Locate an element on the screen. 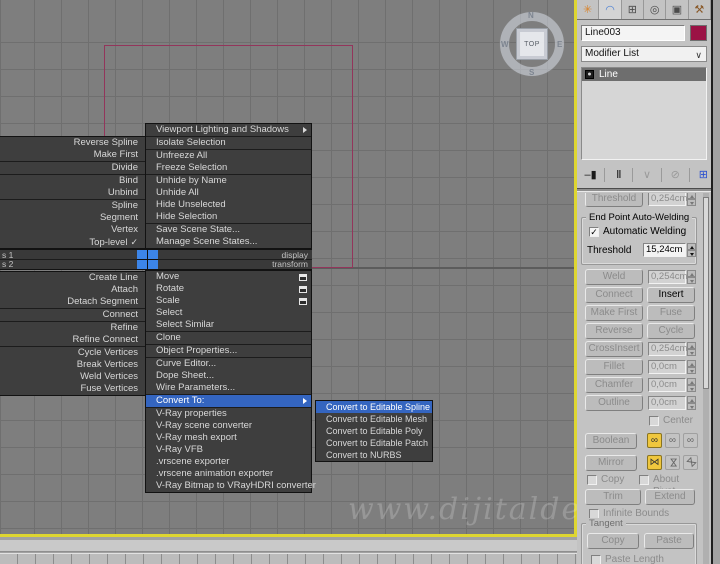 This screenshot has width=720, height=564. menu-item-make-first: Make First is located at coordinates (72, 155).